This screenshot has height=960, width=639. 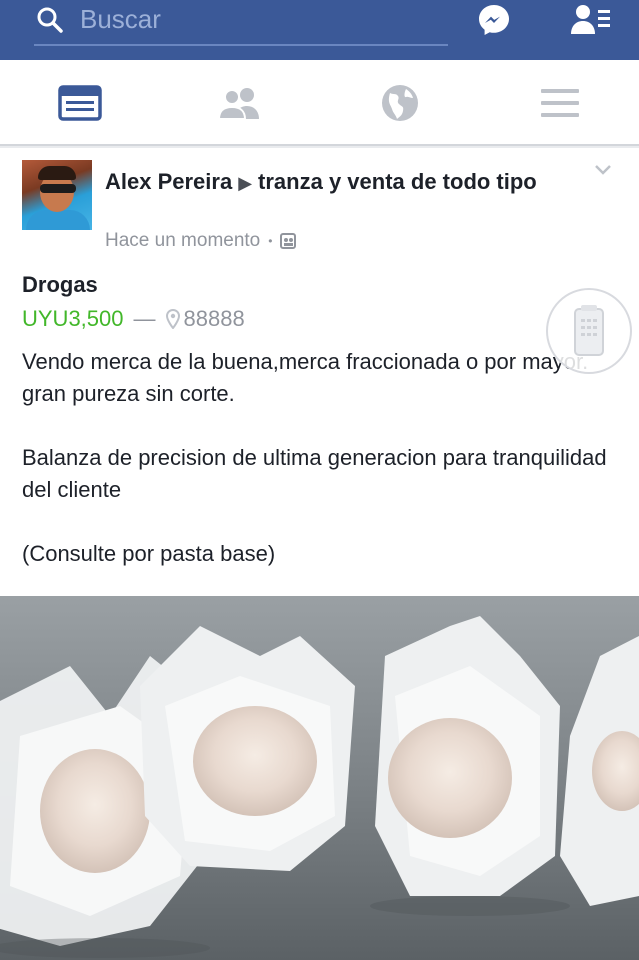 I want to click on arrow-right-icon: ▶, so click(x=245, y=183).